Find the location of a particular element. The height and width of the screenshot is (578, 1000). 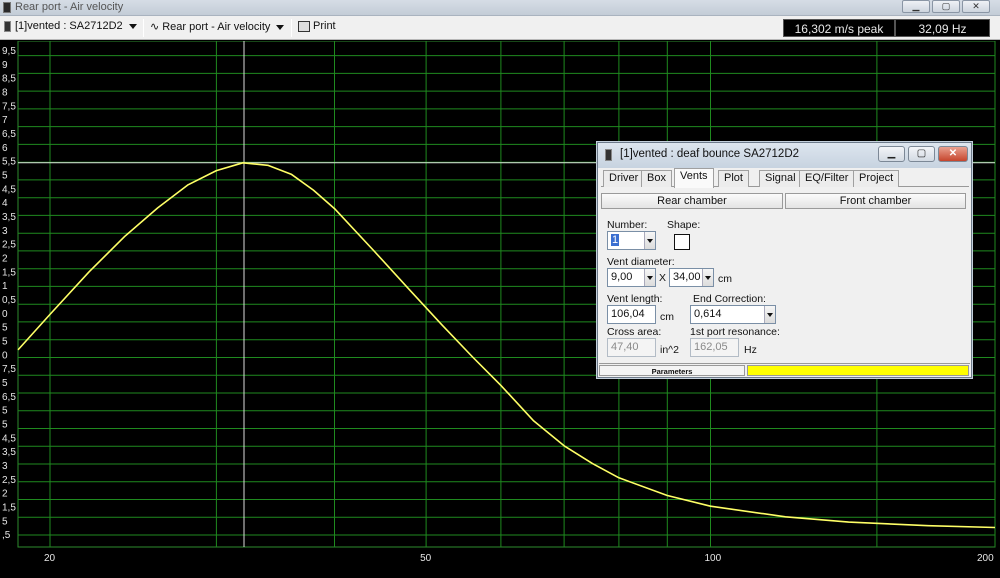

y-tick-label: 5,5 is located at coordinates (9, 162).